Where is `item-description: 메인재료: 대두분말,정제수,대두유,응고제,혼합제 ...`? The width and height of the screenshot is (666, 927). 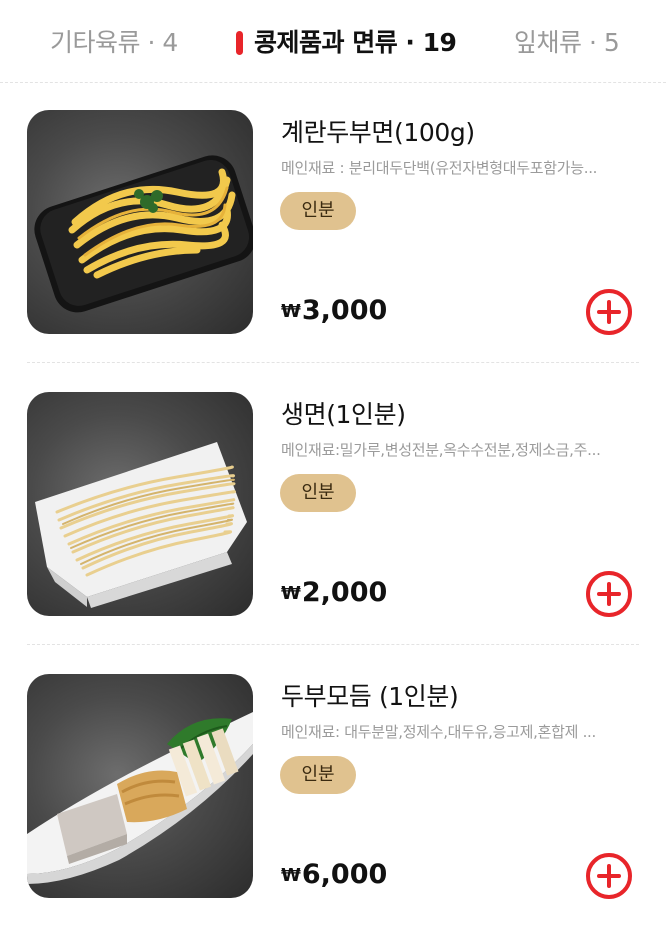
item-description: 메인재료: 대두분말,정제수,대두유,응고제,혼합제 ... is located at coordinates (438, 732).